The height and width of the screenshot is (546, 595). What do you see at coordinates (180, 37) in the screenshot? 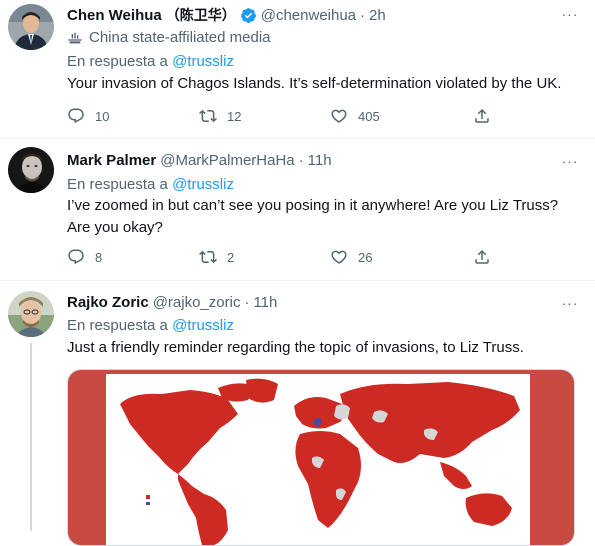
I see `affiliation-text: China state-affiliated media` at bounding box center [180, 37].